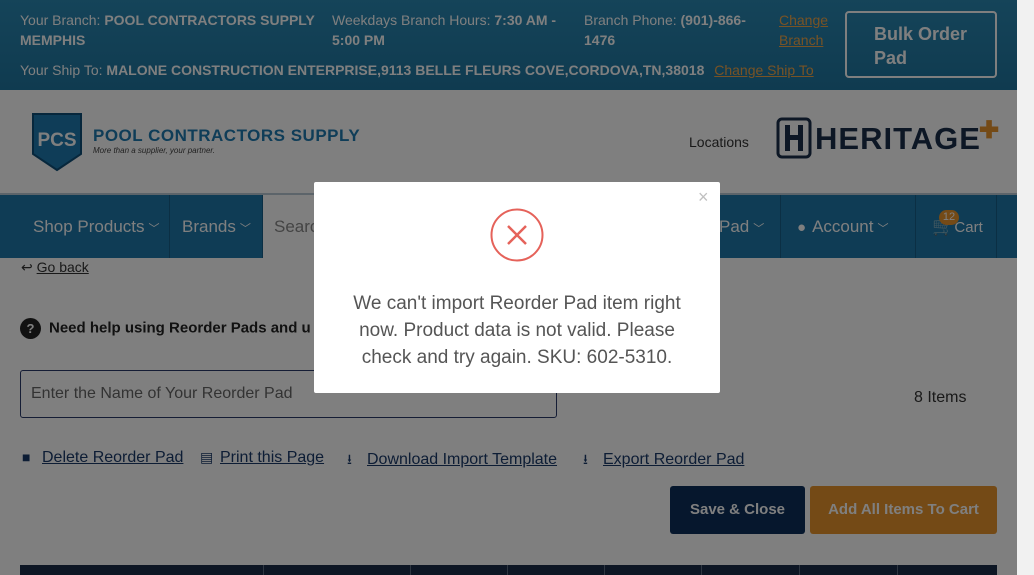 The image size is (1034, 575). What do you see at coordinates (1025, 287) in the screenshot?
I see `page-scrollbar` at bounding box center [1025, 287].